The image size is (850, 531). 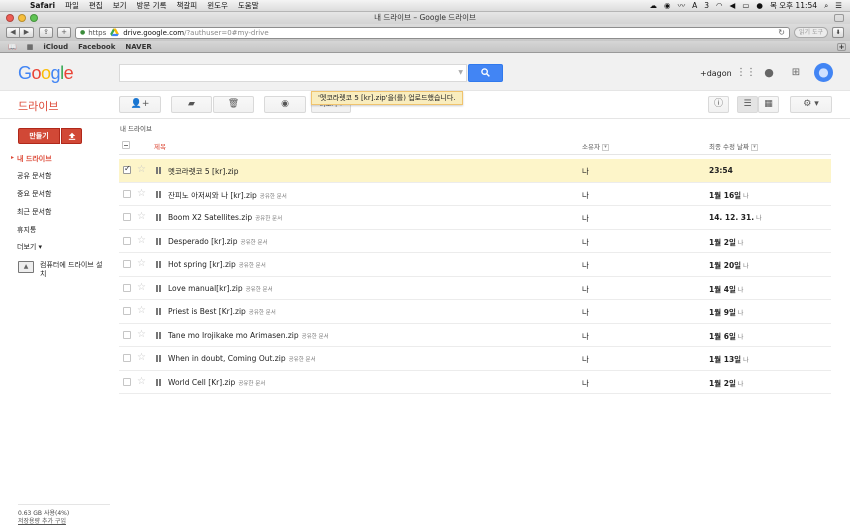 I want to click on menu-bookmarks: 책갈피, so click(x=186, y=5).